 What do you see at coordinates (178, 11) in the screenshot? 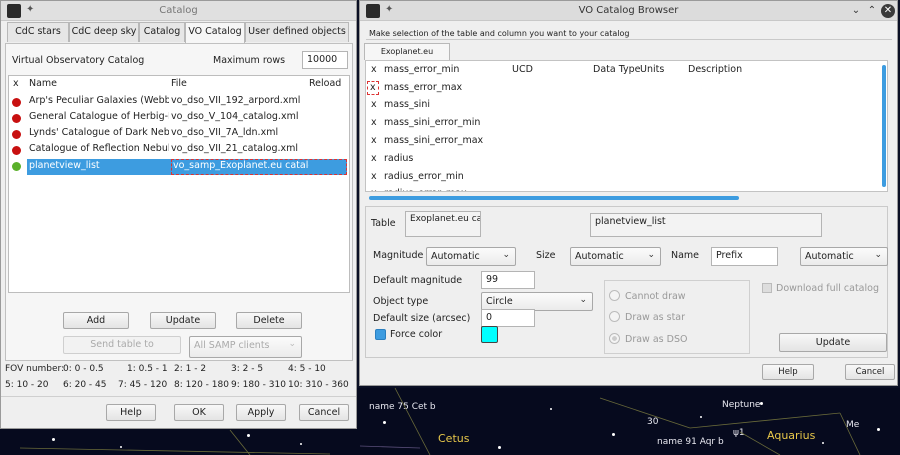
I see `catalog-titlebar: ✦ Catalog` at bounding box center [178, 11].